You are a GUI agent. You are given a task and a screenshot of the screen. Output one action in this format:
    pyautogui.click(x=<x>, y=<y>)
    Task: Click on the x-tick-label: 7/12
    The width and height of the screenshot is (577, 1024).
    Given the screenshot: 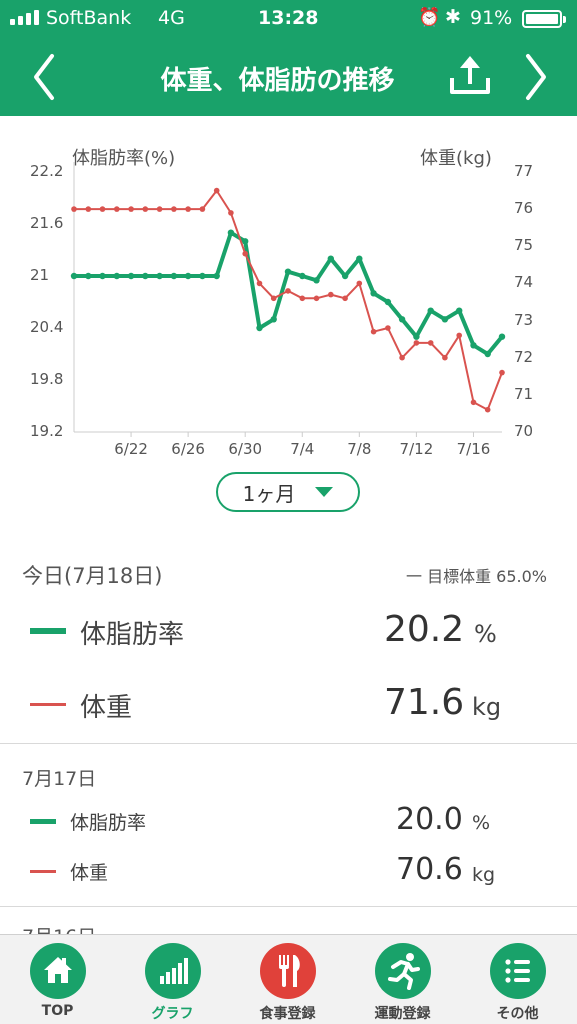 What is the action you would take?
    pyautogui.click(x=416, y=449)
    